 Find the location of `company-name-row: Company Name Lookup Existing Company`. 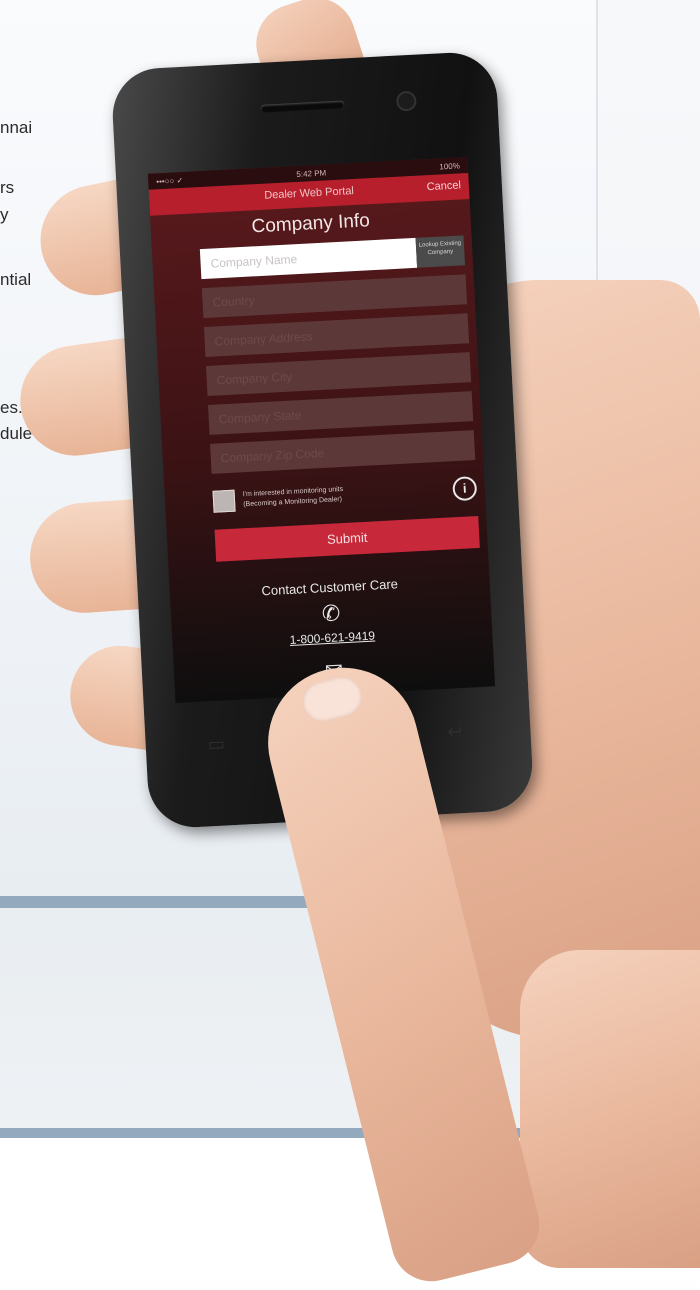

company-name-row: Company Name Lookup Existing Company is located at coordinates (332, 257).